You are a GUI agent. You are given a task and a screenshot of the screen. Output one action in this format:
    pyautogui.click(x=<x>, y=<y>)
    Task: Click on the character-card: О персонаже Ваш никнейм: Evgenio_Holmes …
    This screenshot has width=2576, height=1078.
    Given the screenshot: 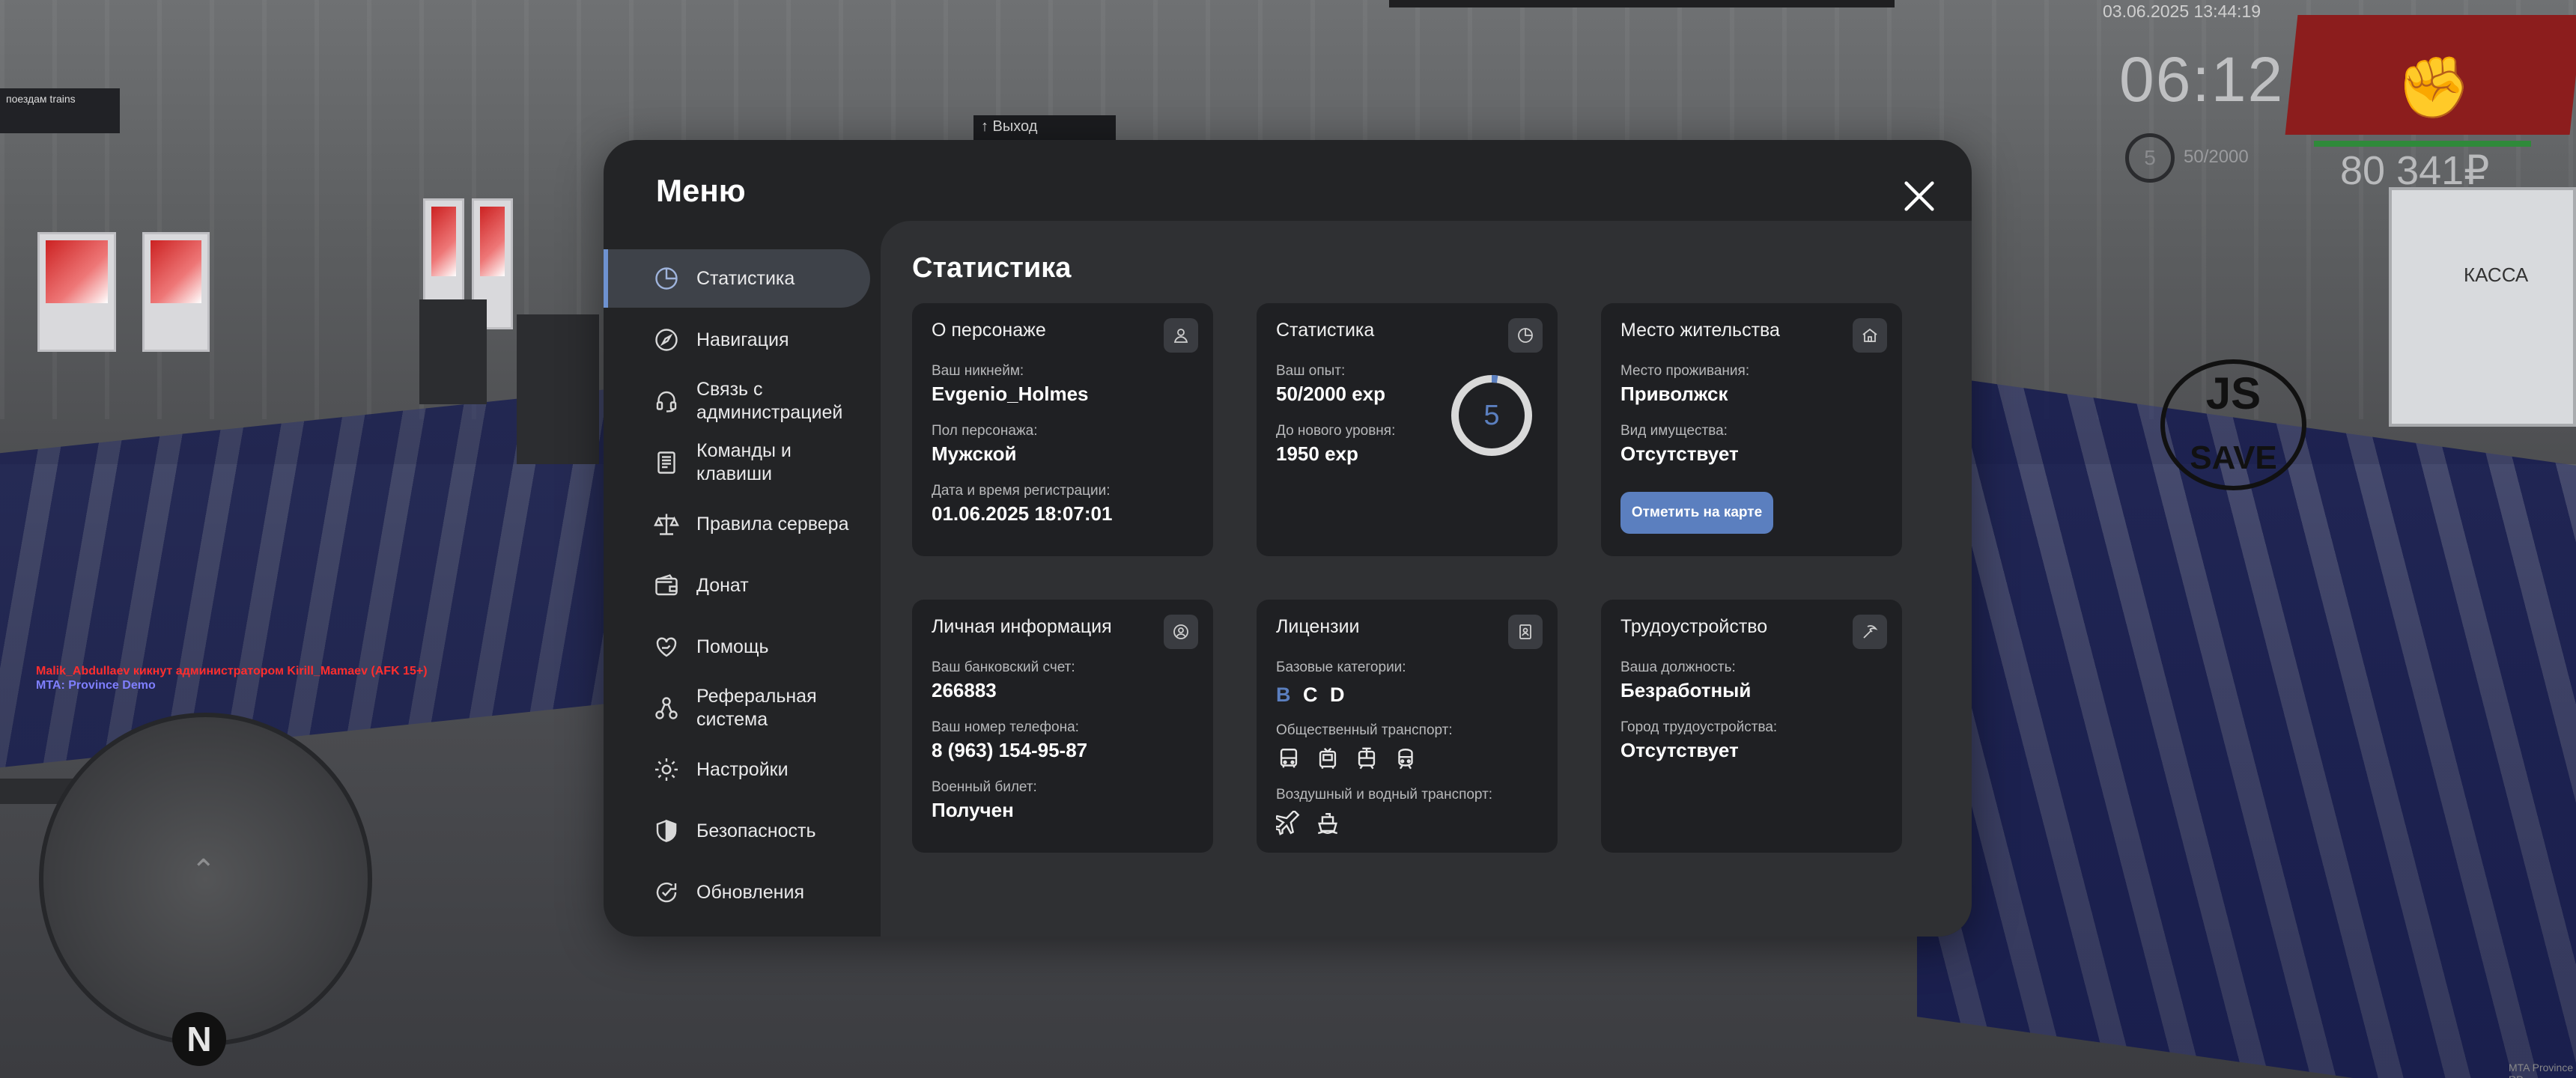 What is the action you would take?
    pyautogui.click(x=1062, y=429)
    